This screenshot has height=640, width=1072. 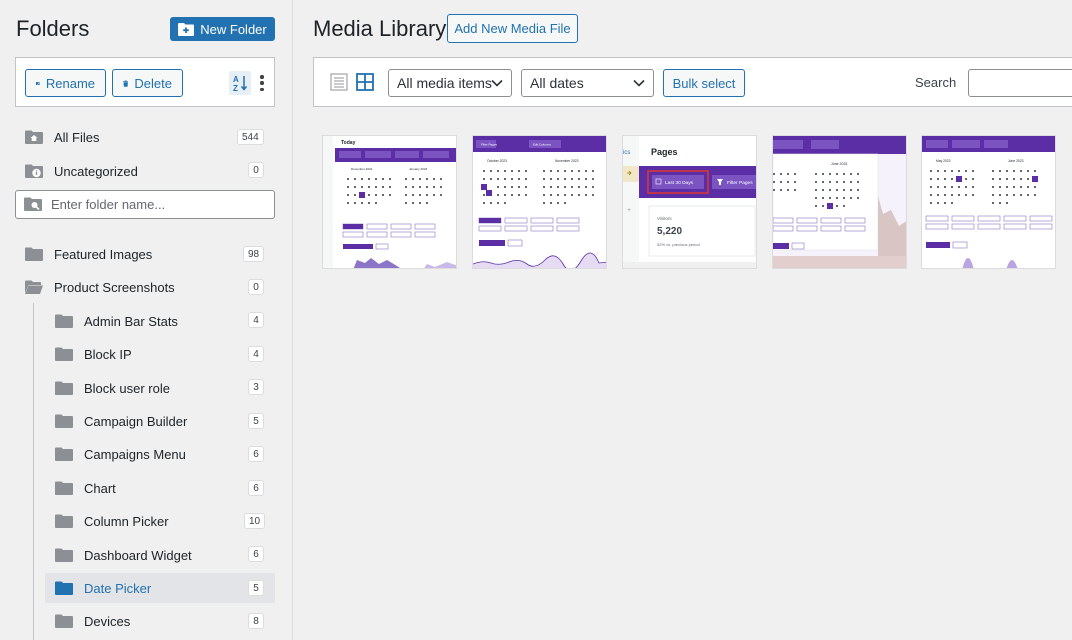 I want to click on thumb-tab-text: Filter Pages, so click(x=489, y=145).